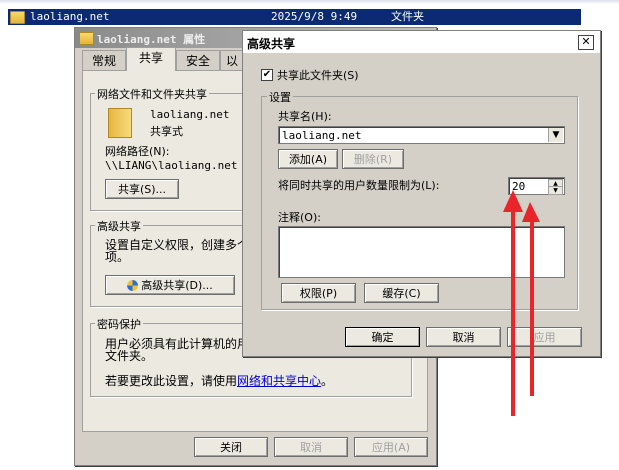 This screenshot has height=470, width=619. I want to click on tab-sharing: 共享, so click(151, 59).